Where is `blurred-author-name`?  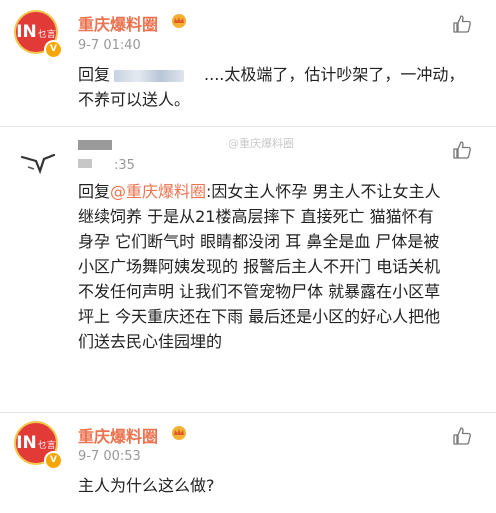 blurred-author-name is located at coordinates (96, 144).